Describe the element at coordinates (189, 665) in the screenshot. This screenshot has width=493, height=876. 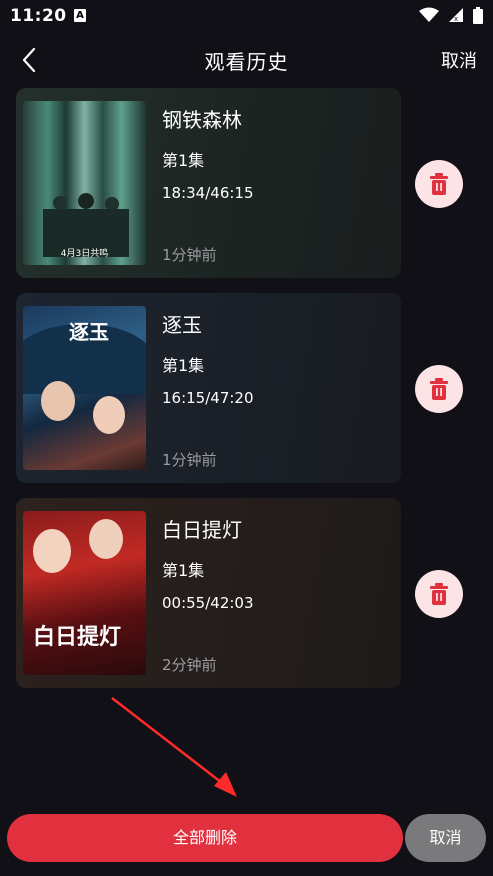
I see `item-watched-ago: 2分钟前` at that location.